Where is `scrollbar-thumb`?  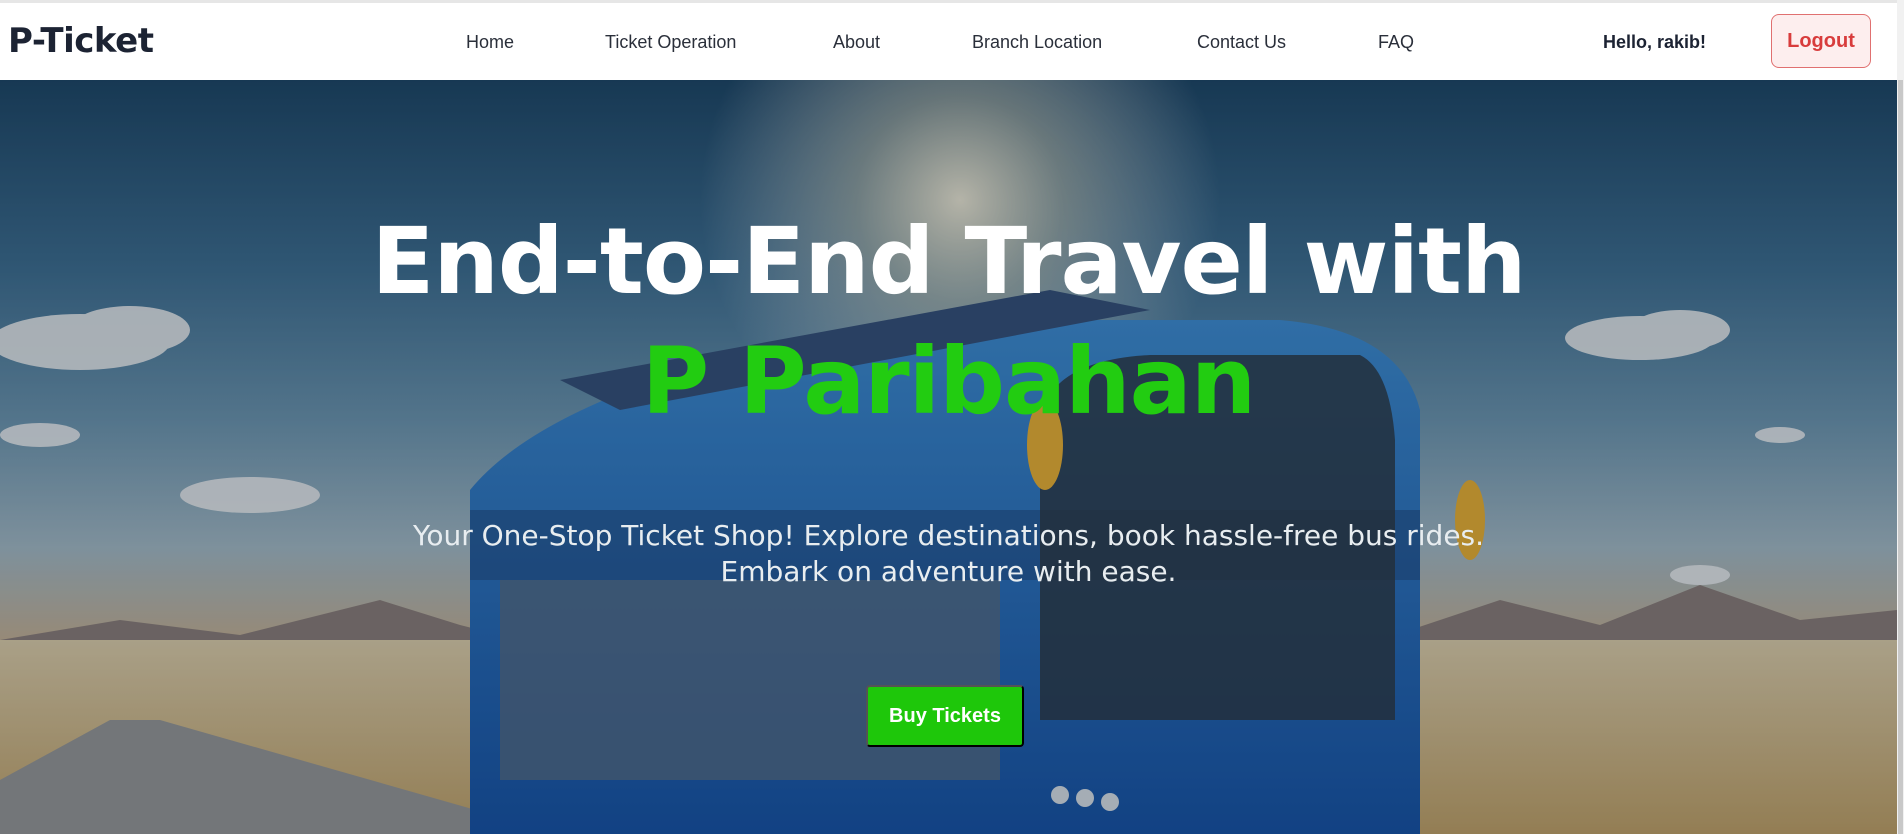 scrollbar-thumb is located at coordinates (1900, 457).